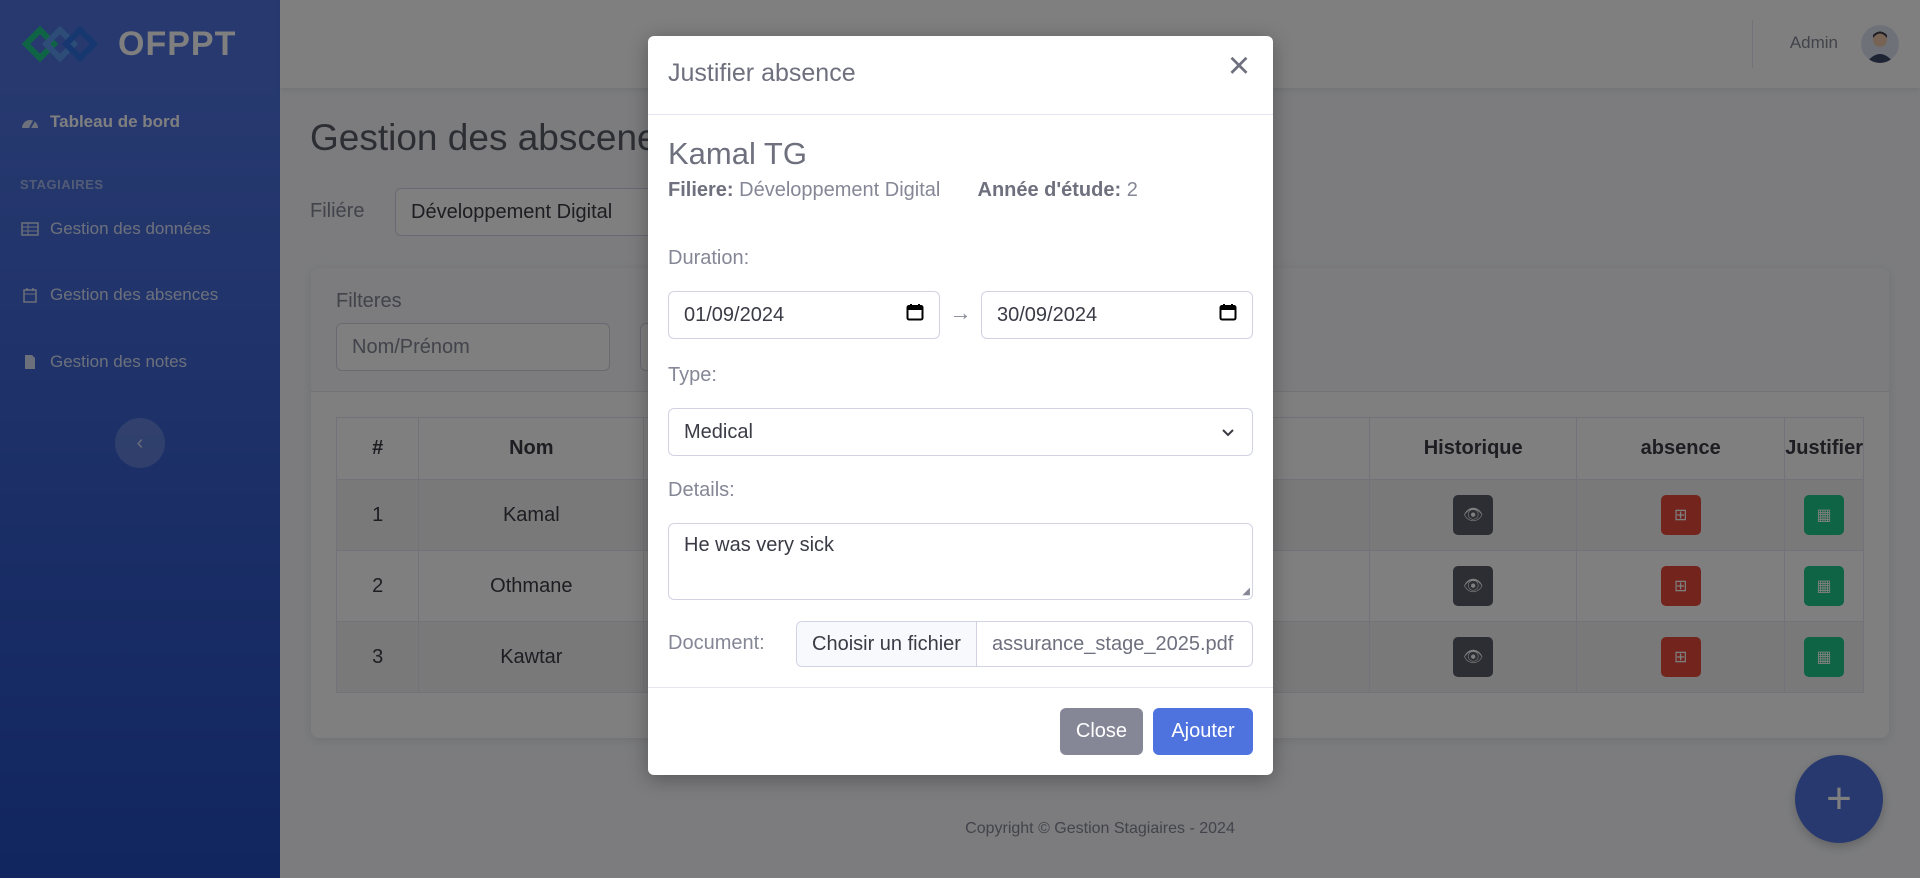 The height and width of the screenshot is (878, 1920). Describe the element at coordinates (1049, 190) in the screenshot. I see `annee-key: Année d'étude:` at that location.